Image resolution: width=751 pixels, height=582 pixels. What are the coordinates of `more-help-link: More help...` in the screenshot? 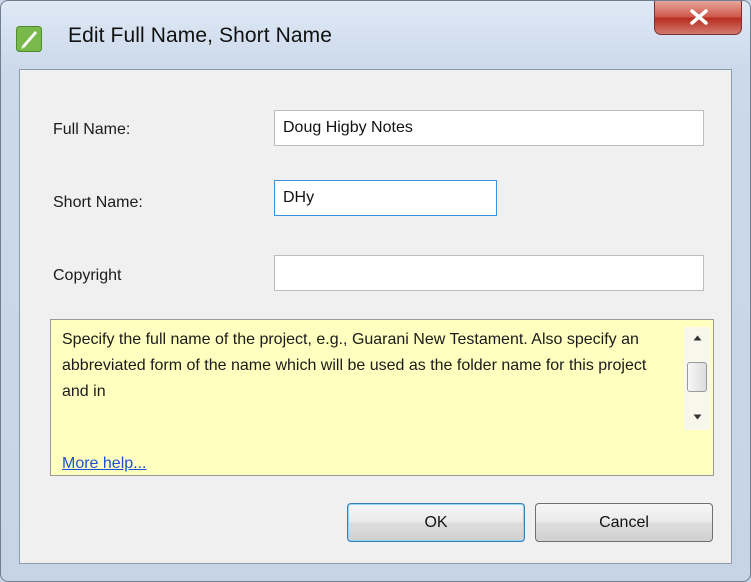 It's located at (104, 464).